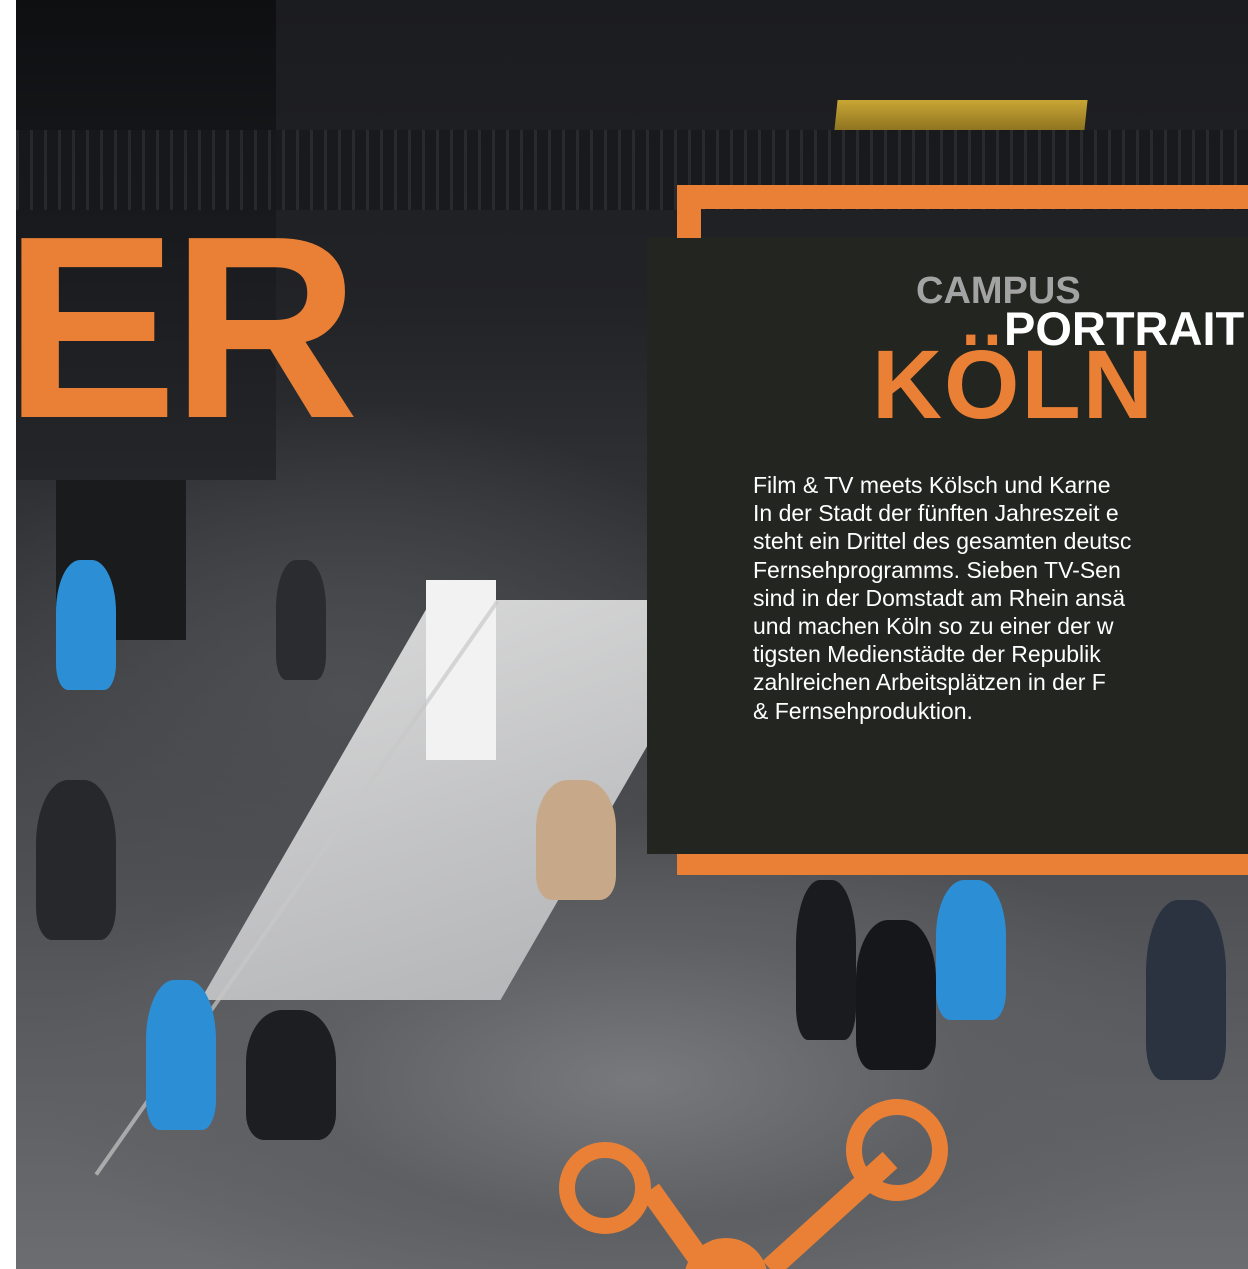 This screenshot has width=1248, height=1269. Describe the element at coordinates (961, 115) in the screenshot. I see `yellow-gantry` at that location.